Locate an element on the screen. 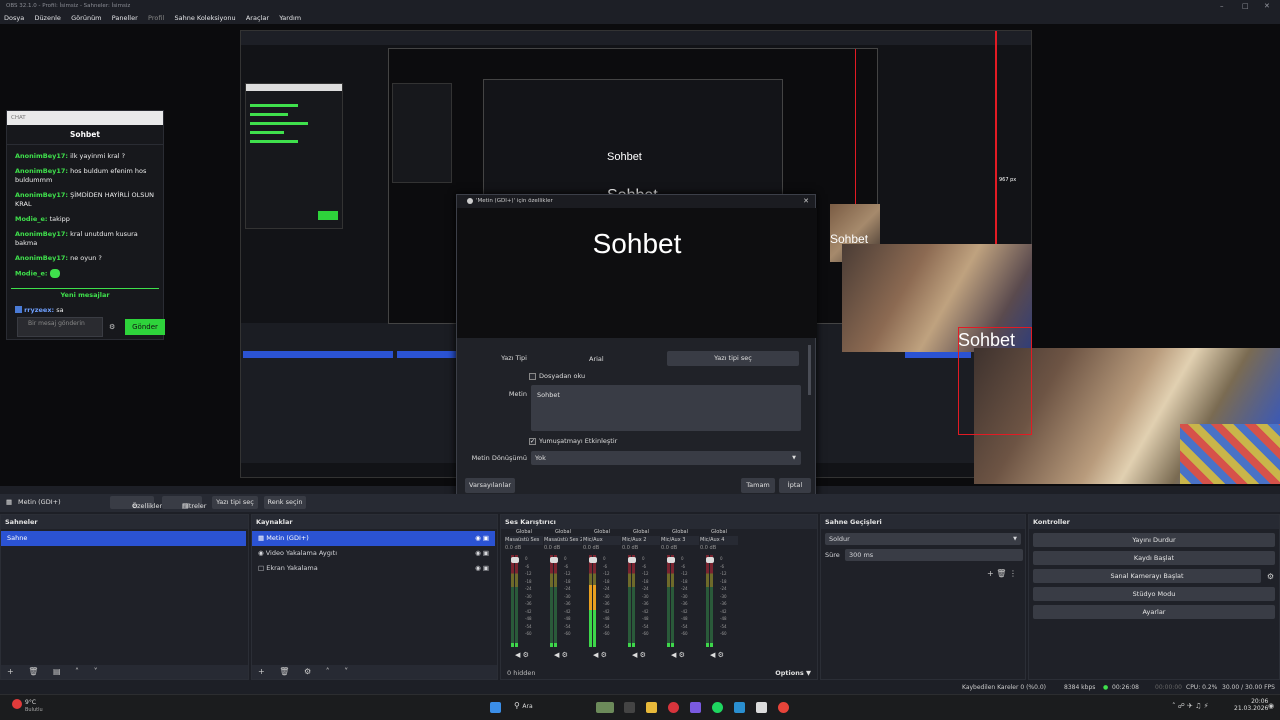 The height and width of the screenshot is (720, 1280). transition-select: Soldur ▼ is located at coordinates (923, 539).